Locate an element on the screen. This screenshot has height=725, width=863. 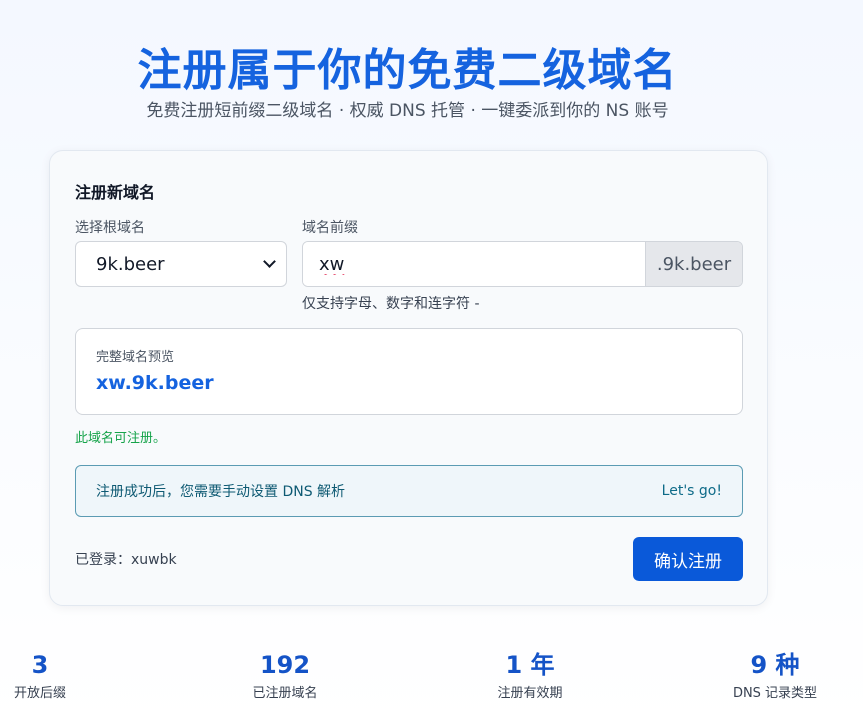
confirm-register-button: 确认注册 is located at coordinates (688, 559).